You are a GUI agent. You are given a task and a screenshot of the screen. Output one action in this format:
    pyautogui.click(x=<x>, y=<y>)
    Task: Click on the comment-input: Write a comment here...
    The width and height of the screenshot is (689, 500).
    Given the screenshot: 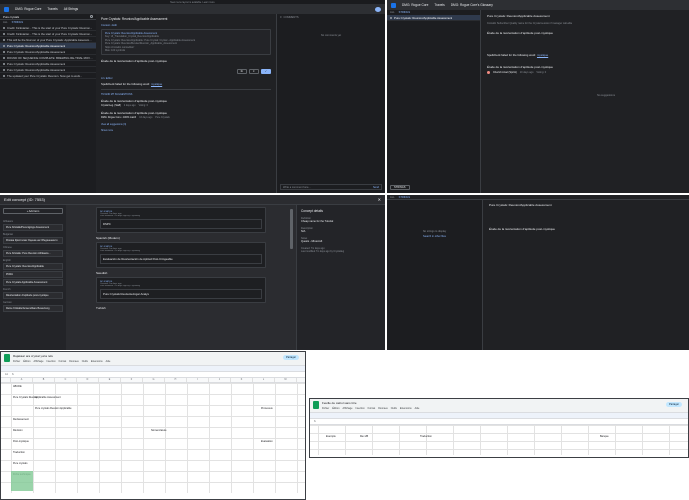 What is the action you would take?
    pyautogui.click(x=327, y=187)
    